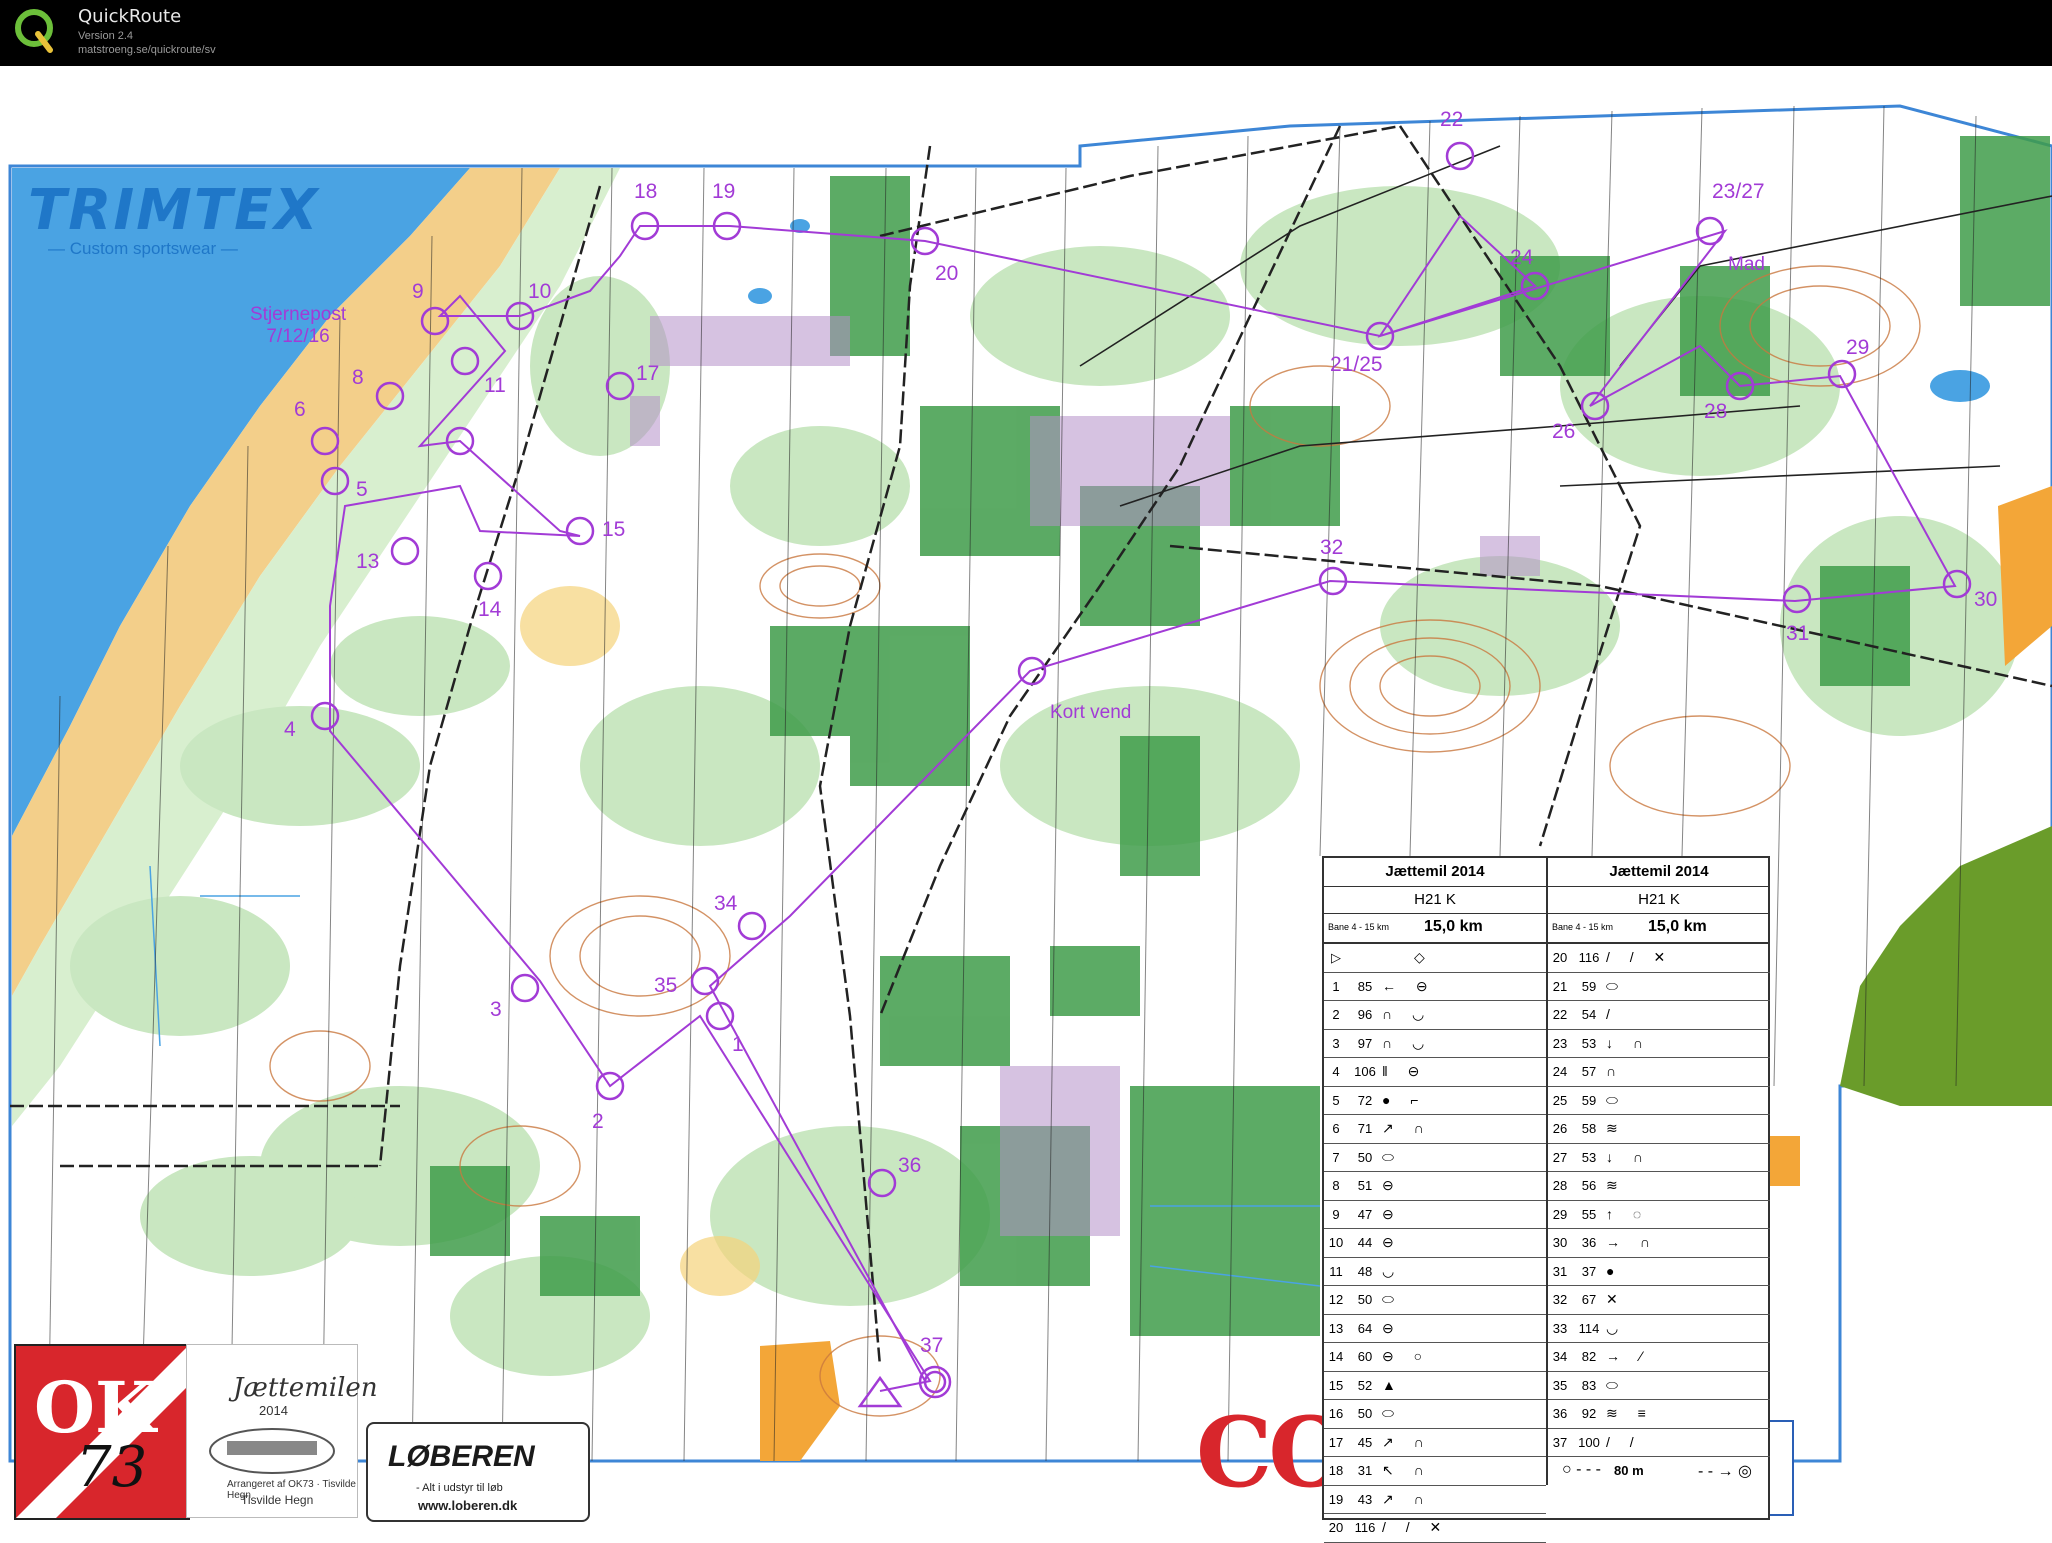  I want to click on description-num: 24, so click(1560, 1071).